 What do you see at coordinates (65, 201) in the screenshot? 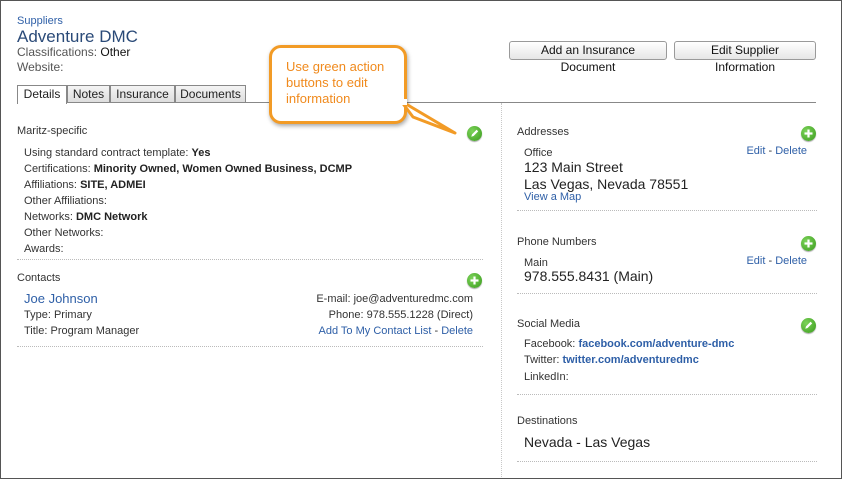
I see `maritz-row-other-affiliations: Other Affiliations:` at bounding box center [65, 201].